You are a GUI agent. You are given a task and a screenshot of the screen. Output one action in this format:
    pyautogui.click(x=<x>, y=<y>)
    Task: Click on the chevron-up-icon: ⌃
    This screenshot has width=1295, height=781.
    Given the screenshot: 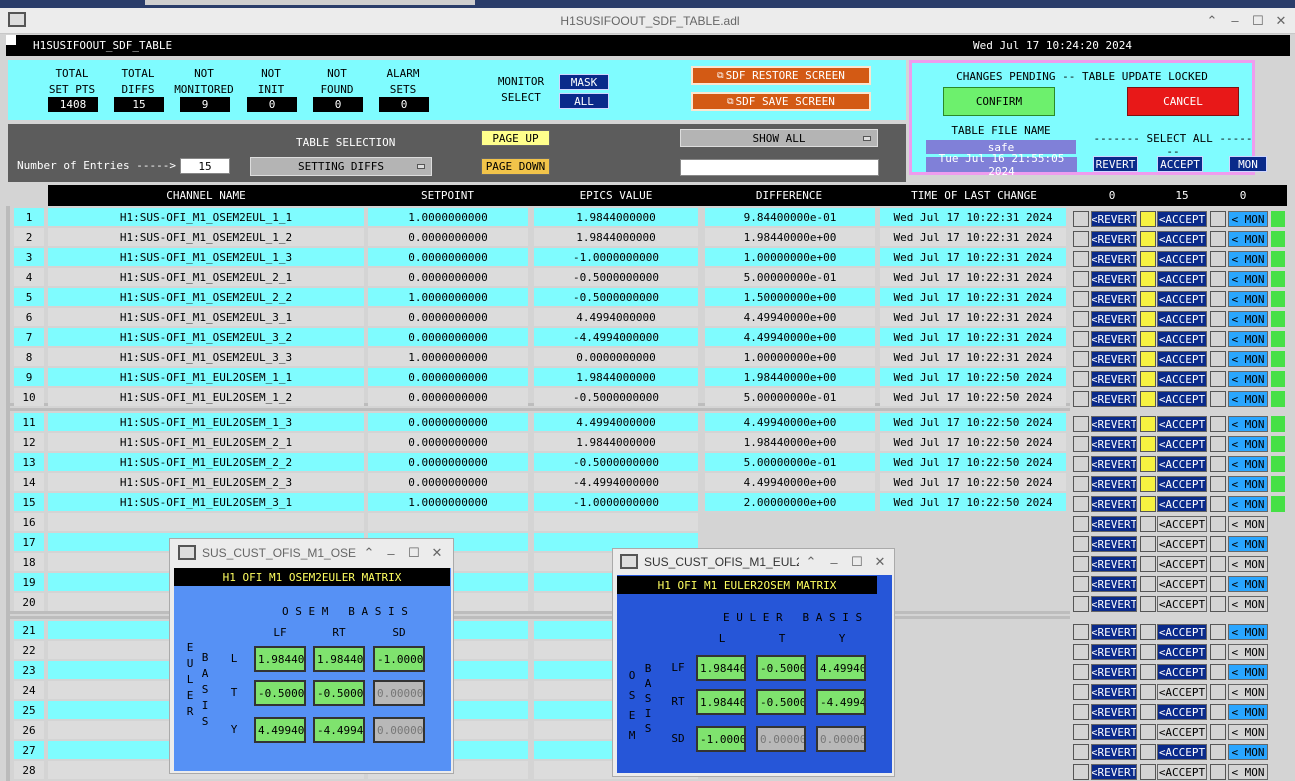 What is the action you would take?
    pyautogui.click(x=811, y=562)
    